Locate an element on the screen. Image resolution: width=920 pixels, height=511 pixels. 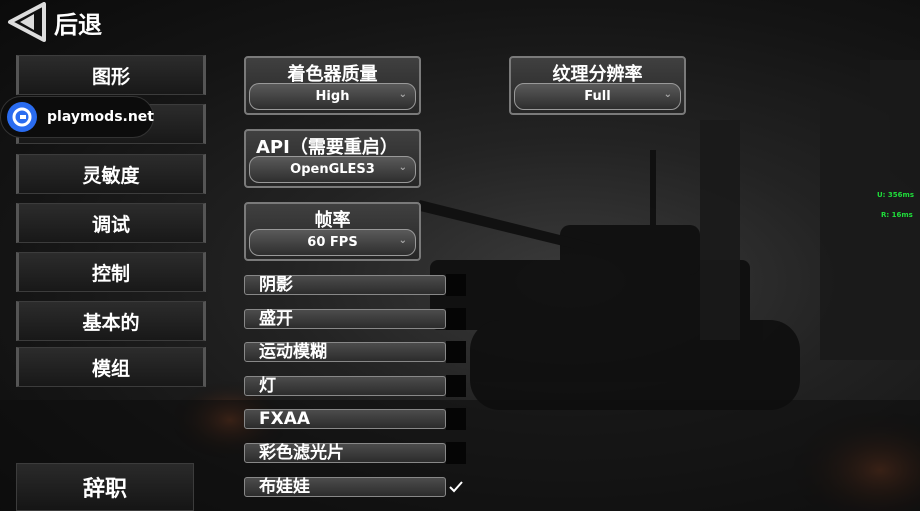
menu-item-basic: 基本的 is located at coordinates (111, 321).